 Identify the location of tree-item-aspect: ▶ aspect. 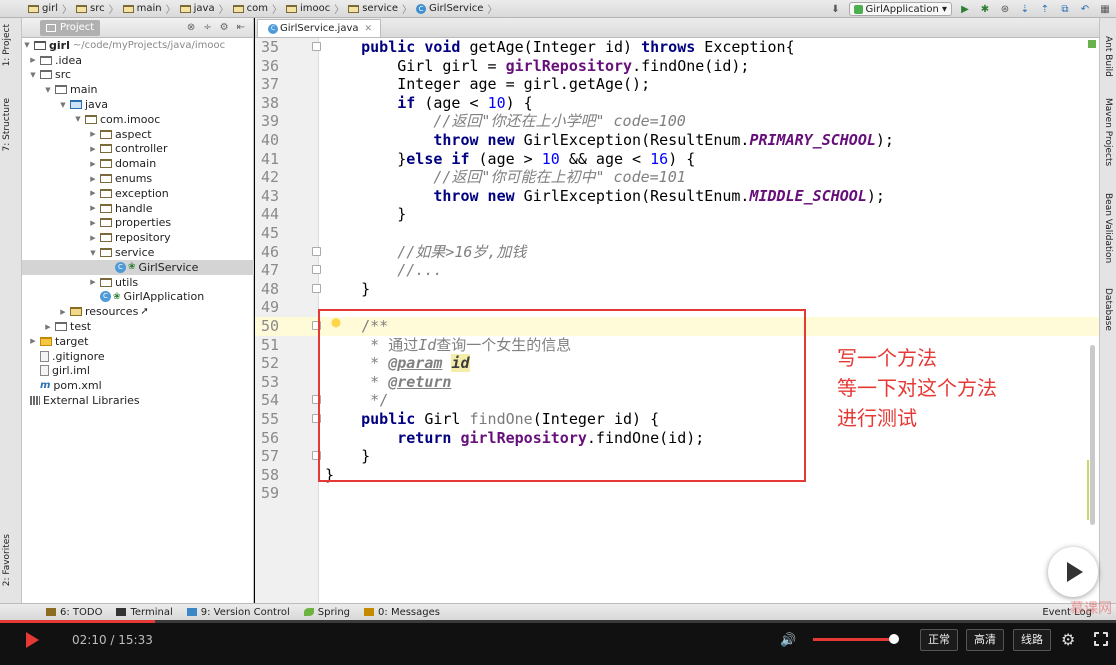
(138, 134).